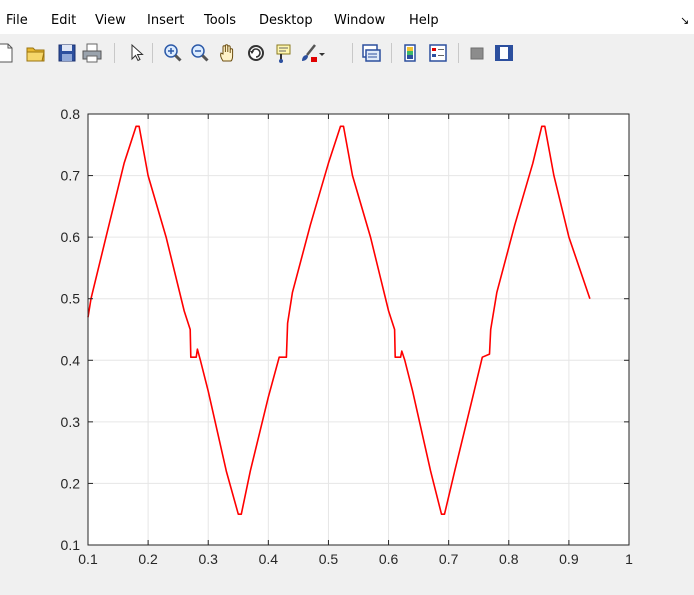  What do you see at coordinates (286, 20) in the screenshot?
I see `menu-desktop: Desktop` at bounding box center [286, 20].